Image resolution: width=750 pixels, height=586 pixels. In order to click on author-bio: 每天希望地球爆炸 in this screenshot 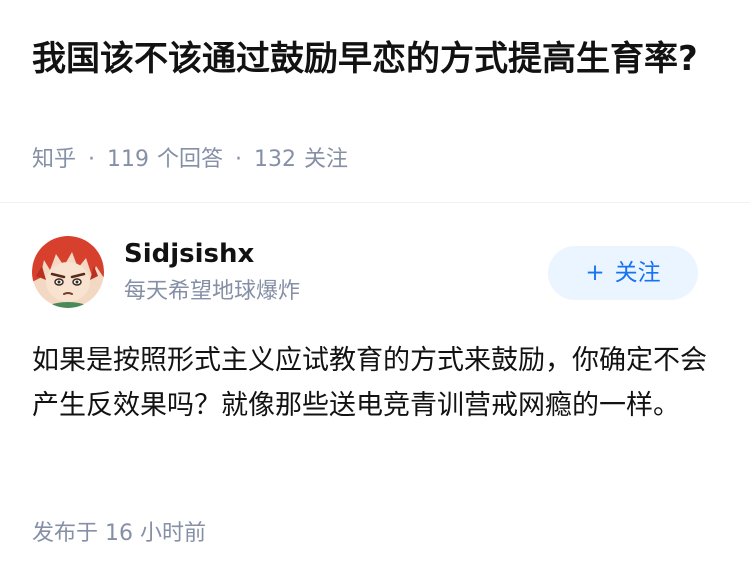, I will do `click(212, 291)`.